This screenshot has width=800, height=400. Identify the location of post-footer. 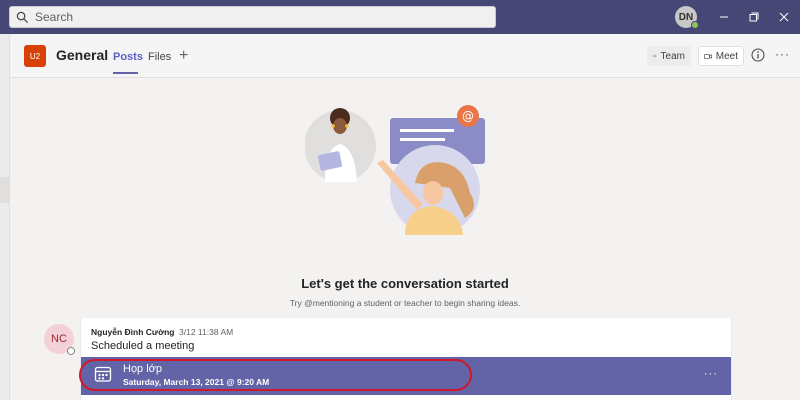
(406, 397).